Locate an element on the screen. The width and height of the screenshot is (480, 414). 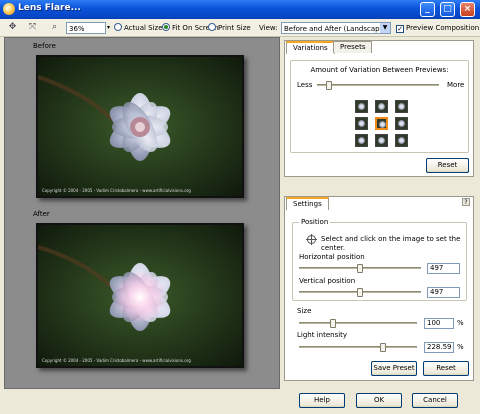
help-button: Help is located at coordinates (322, 400).